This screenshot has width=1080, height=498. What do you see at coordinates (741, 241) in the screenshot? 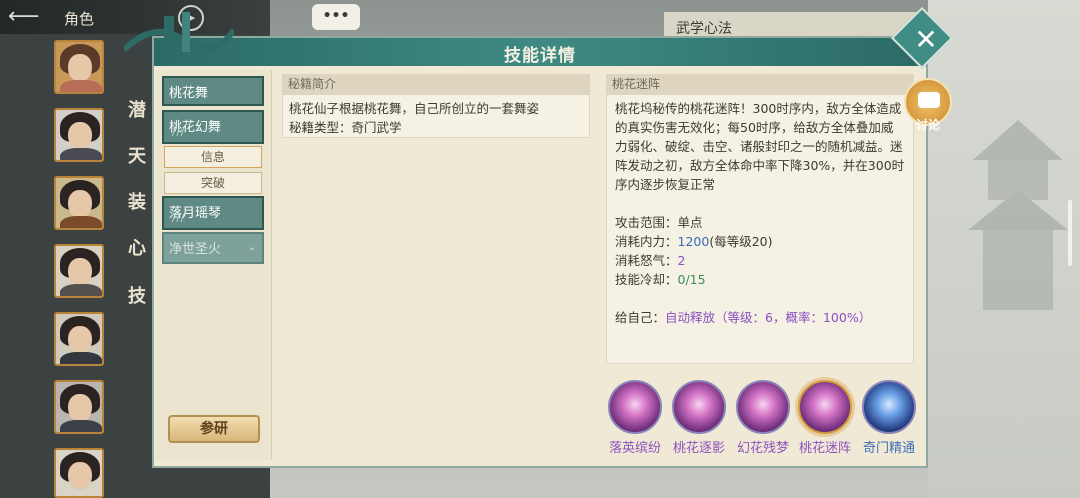
I see `mp-cost-extra: (每等级20)` at bounding box center [741, 241].